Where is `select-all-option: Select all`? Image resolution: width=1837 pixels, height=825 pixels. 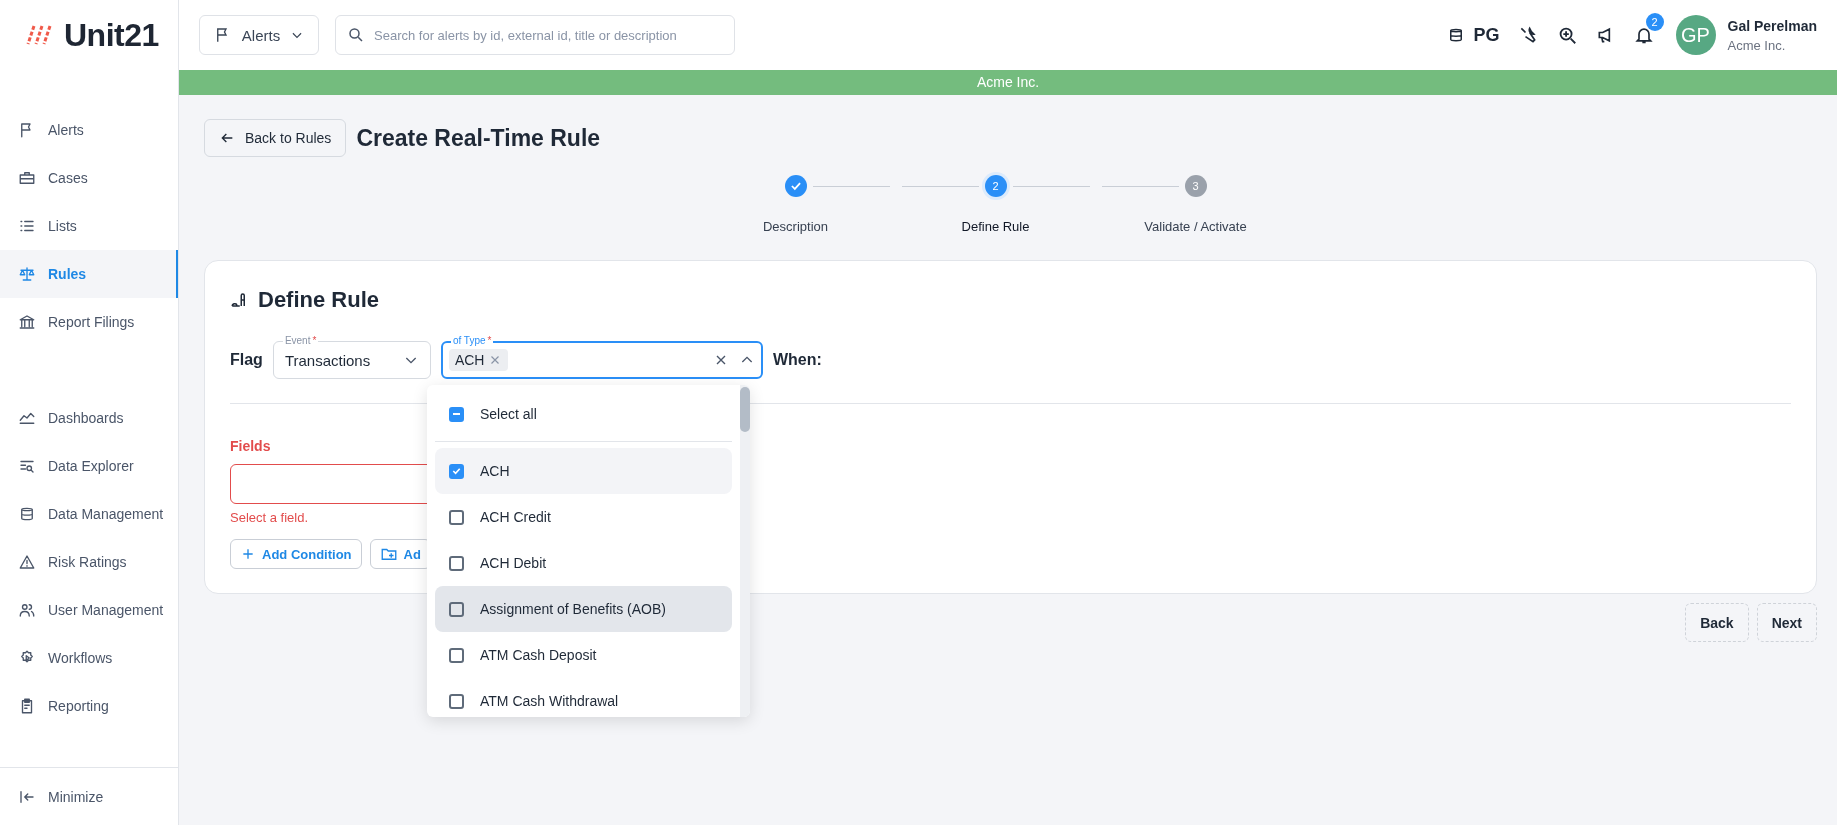 select-all-option: Select all is located at coordinates (583, 414).